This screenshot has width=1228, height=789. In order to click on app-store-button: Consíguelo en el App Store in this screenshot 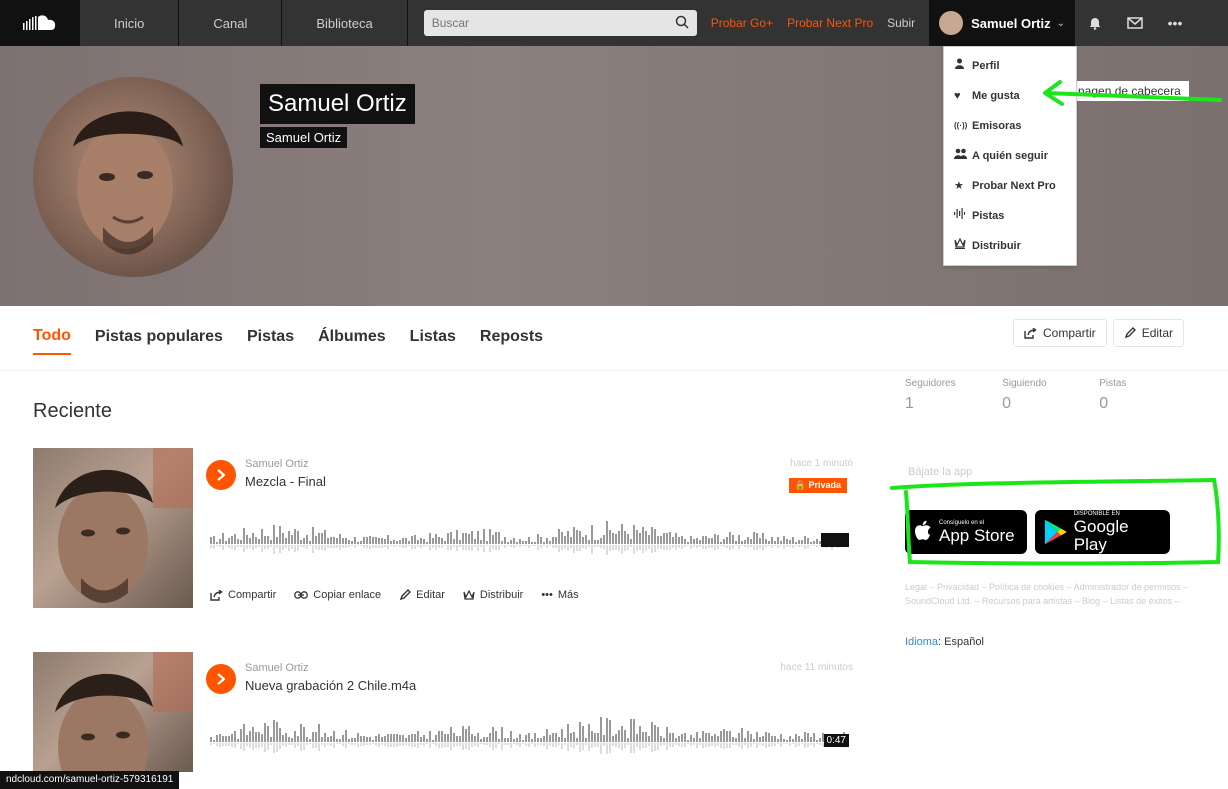, I will do `click(966, 532)`.